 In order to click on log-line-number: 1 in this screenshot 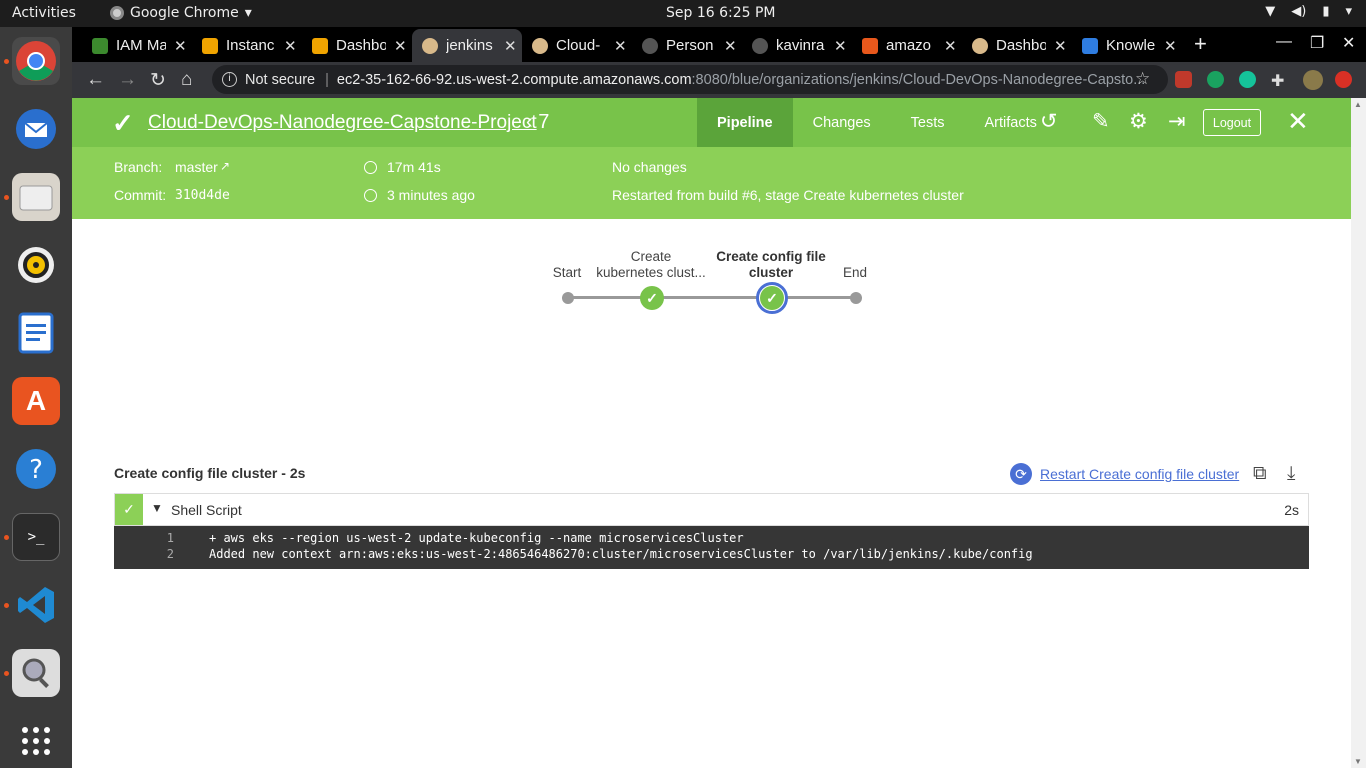, I will do `click(164, 538)`.